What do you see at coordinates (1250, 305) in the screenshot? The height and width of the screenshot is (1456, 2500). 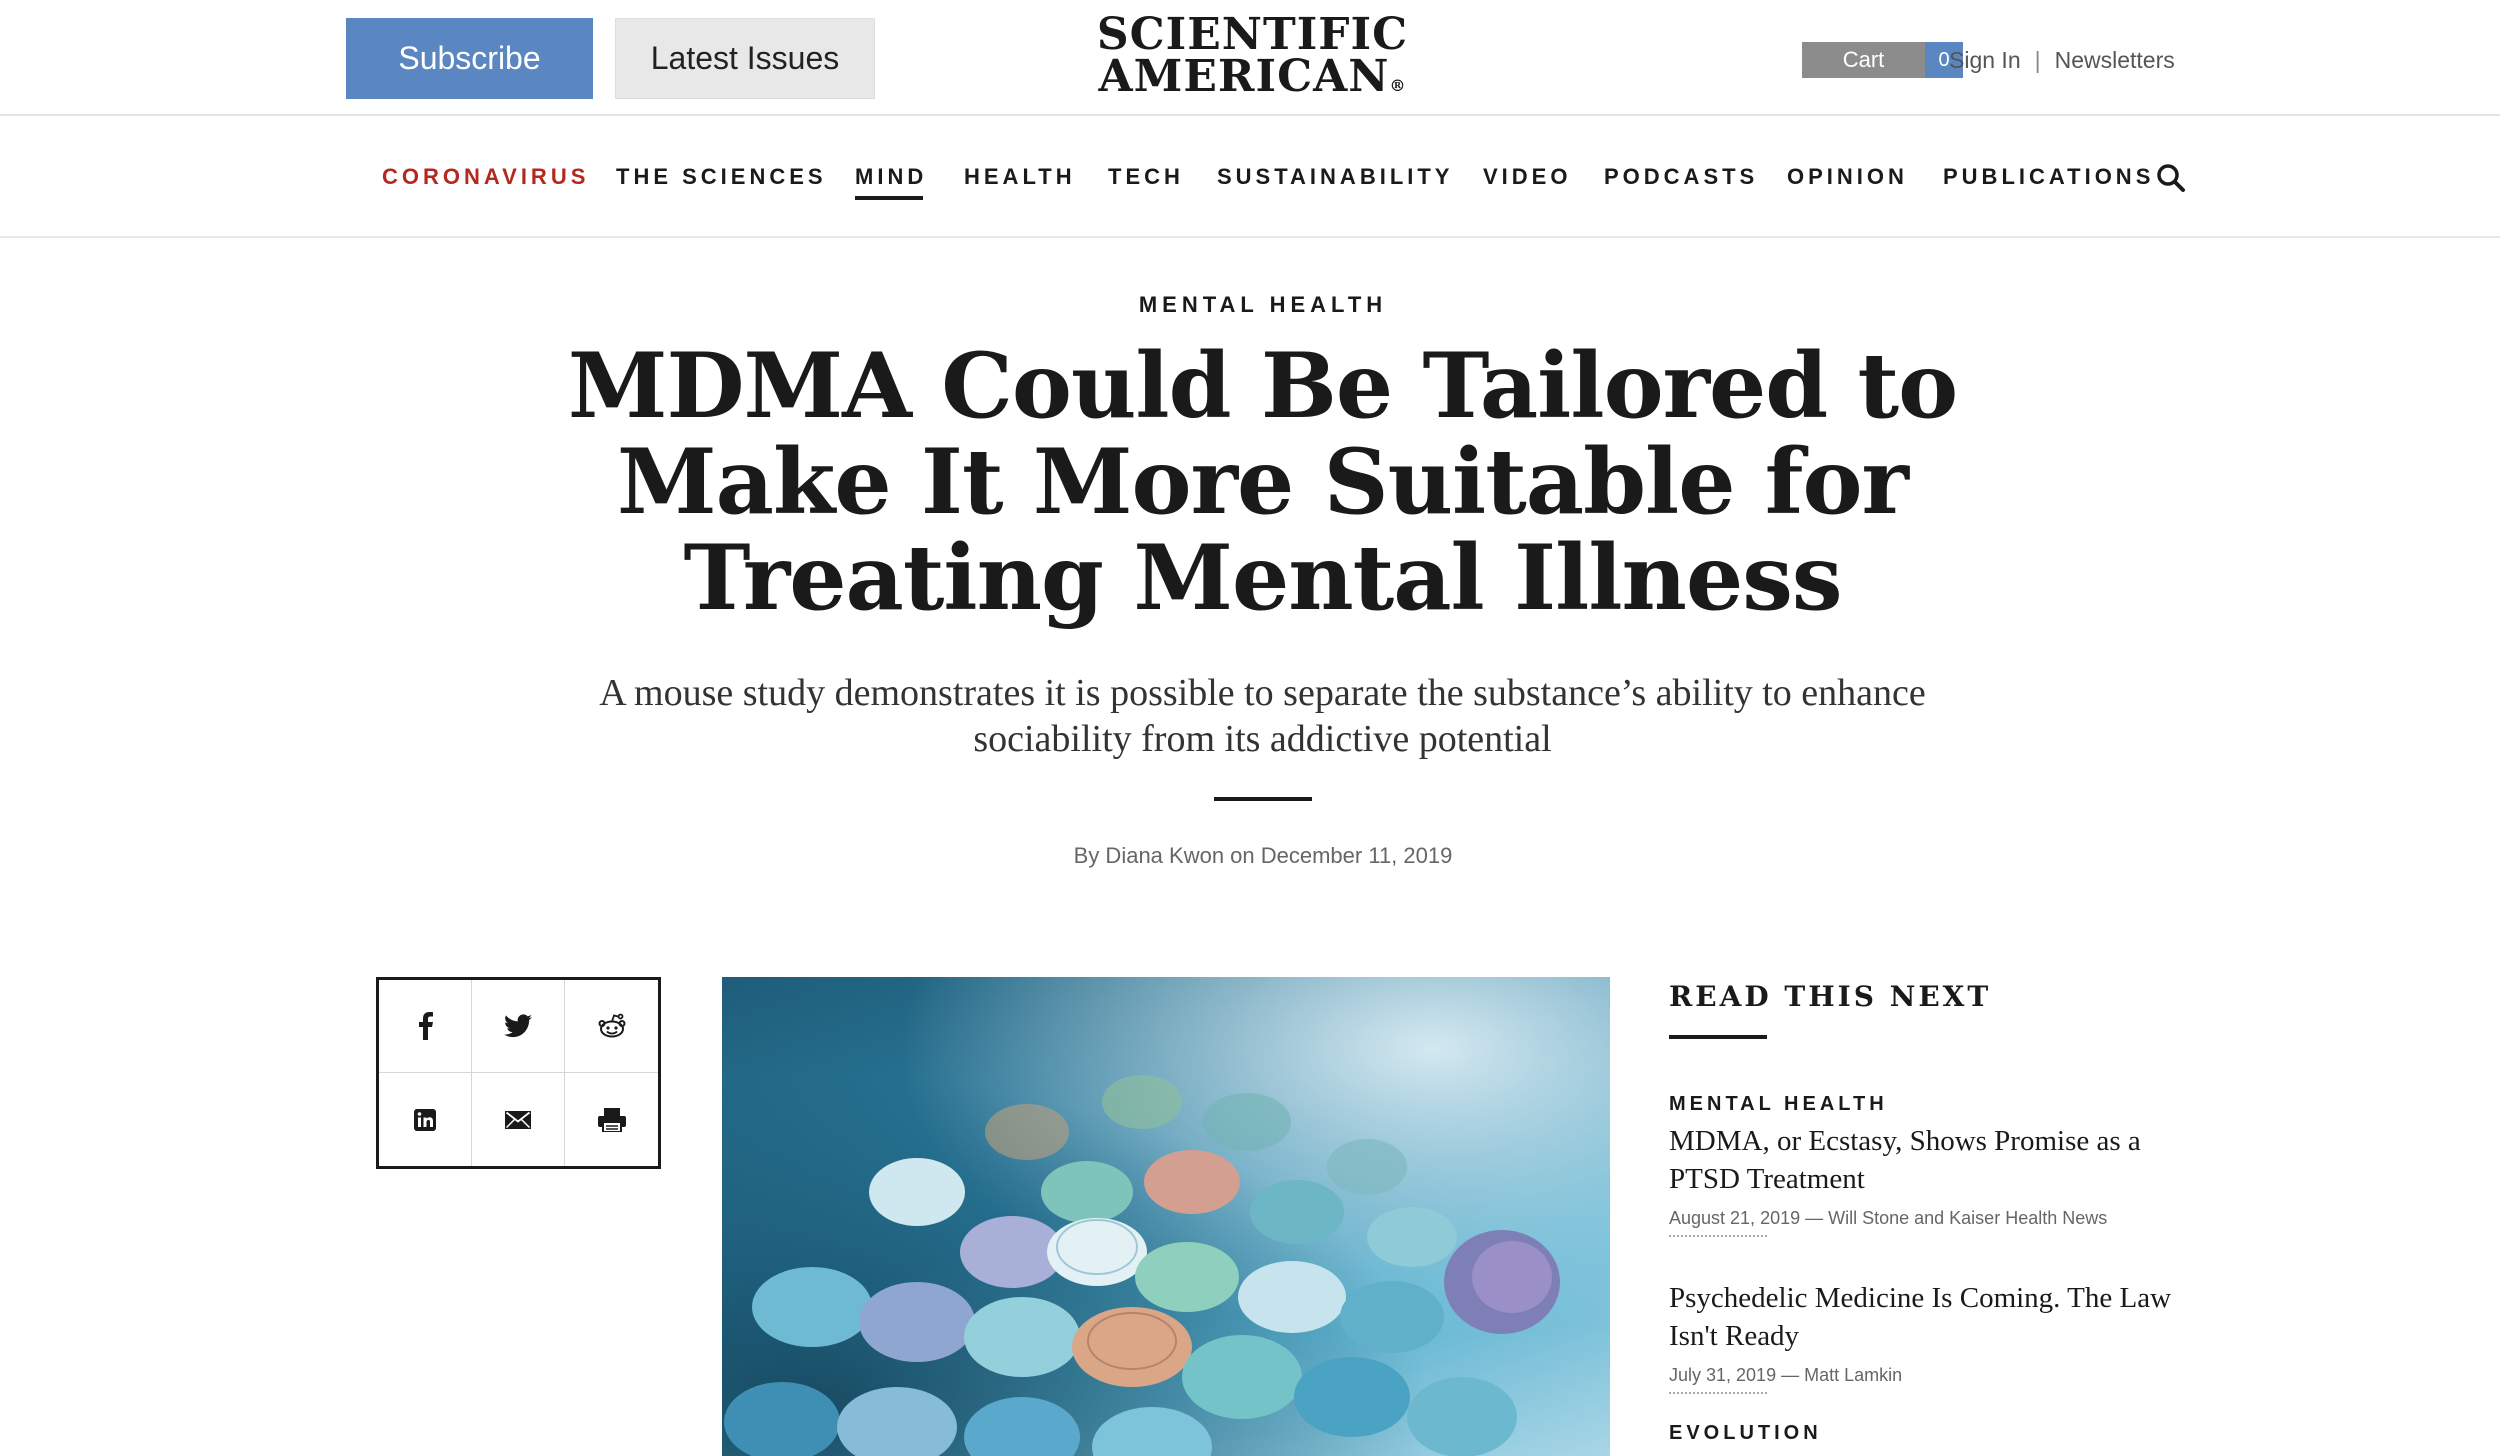 I see `article-kicker: MENTAL HEALTH` at bounding box center [1250, 305].